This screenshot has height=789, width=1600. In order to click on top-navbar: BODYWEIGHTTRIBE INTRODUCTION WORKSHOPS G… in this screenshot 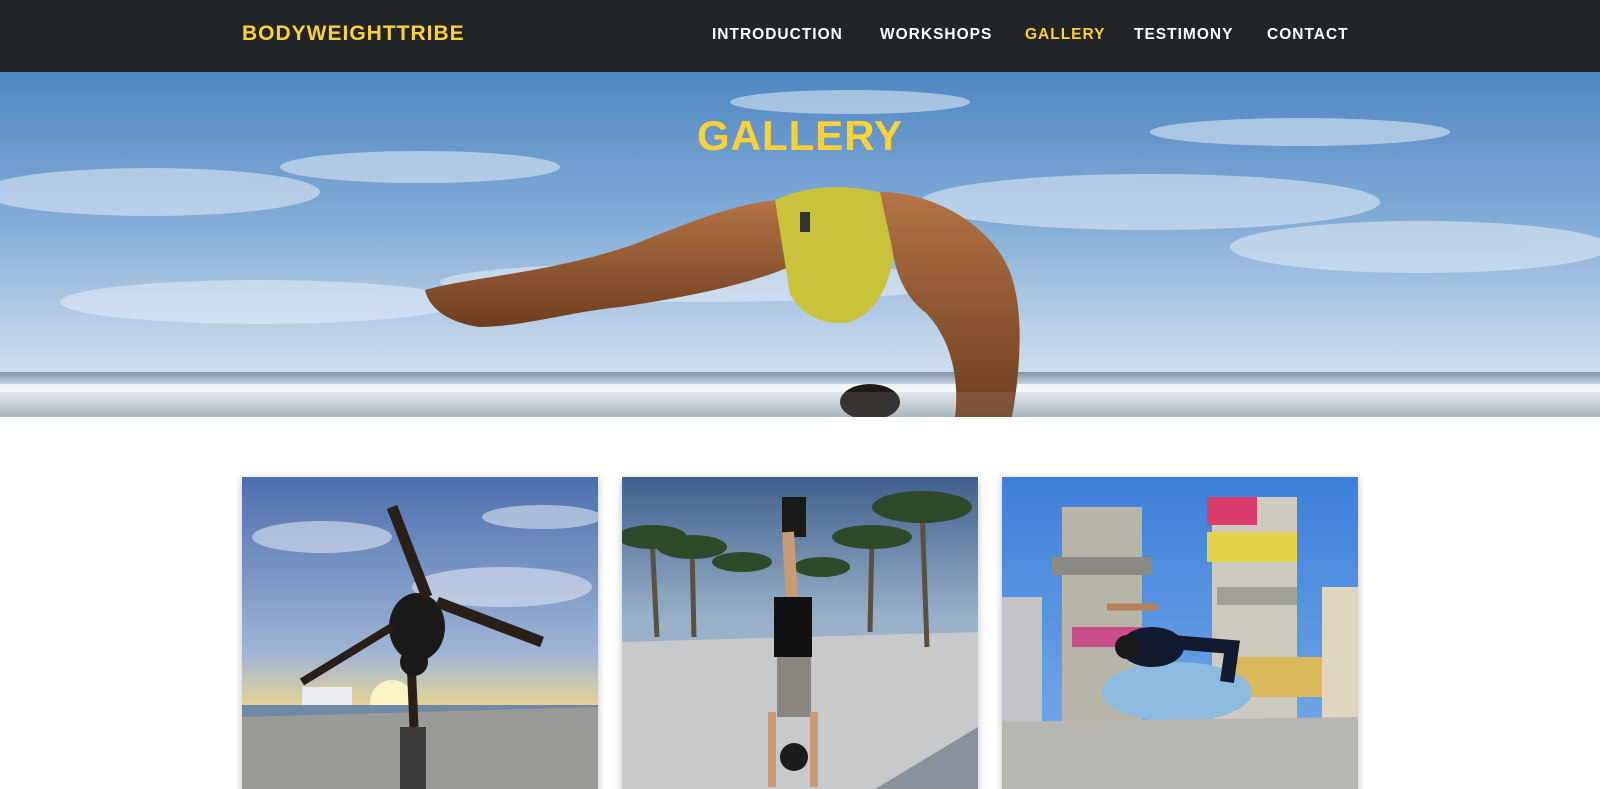, I will do `click(800, 36)`.